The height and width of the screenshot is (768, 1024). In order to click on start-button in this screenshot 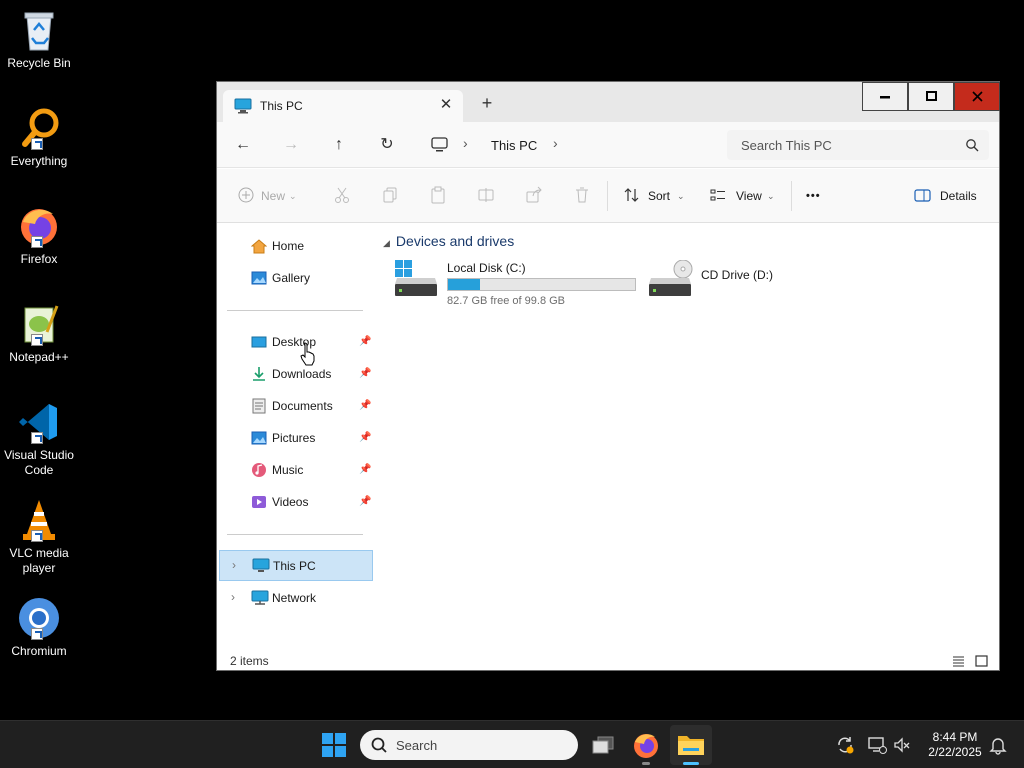, I will do `click(334, 746)`.